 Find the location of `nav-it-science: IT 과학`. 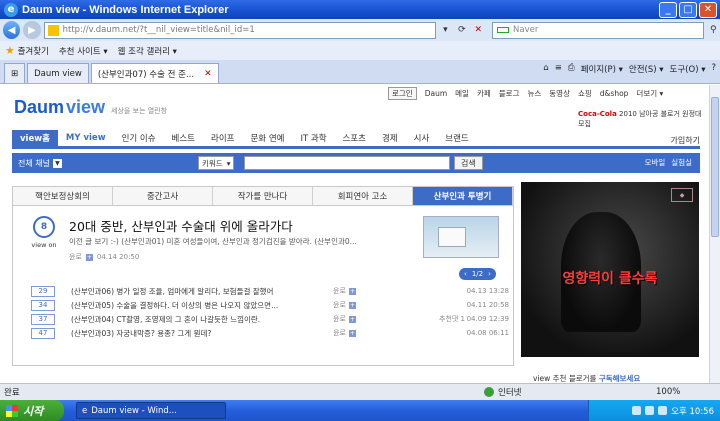

nav-it-science: IT 과학 is located at coordinates (313, 138).